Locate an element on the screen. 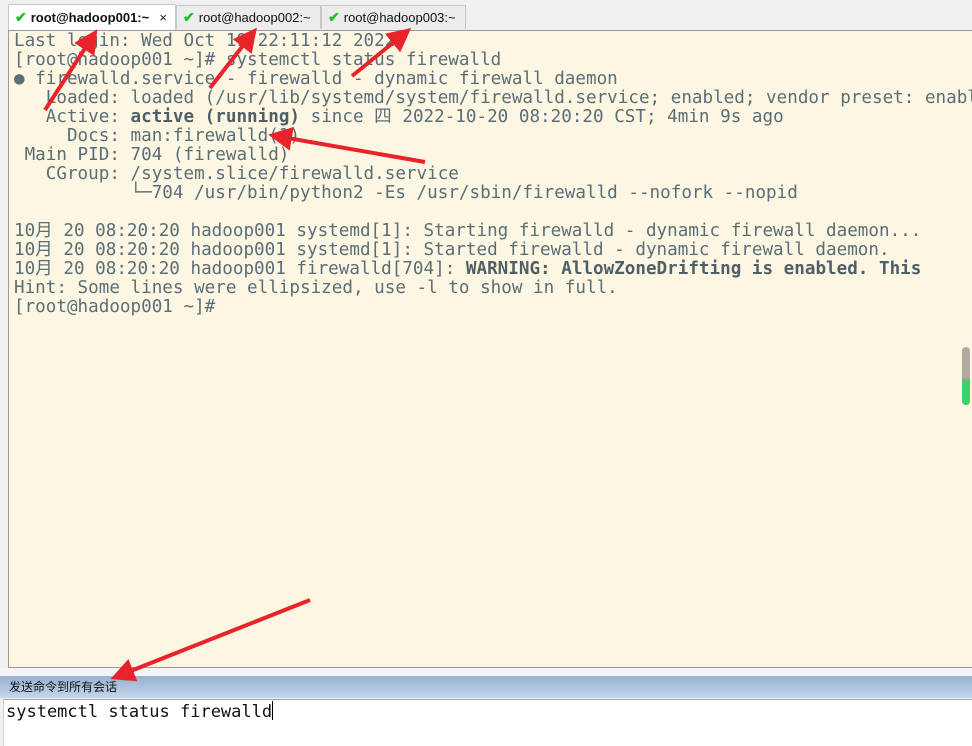 This screenshot has width=972, height=746. command-input-value: systemctl status firewalld is located at coordinates (139, 712).